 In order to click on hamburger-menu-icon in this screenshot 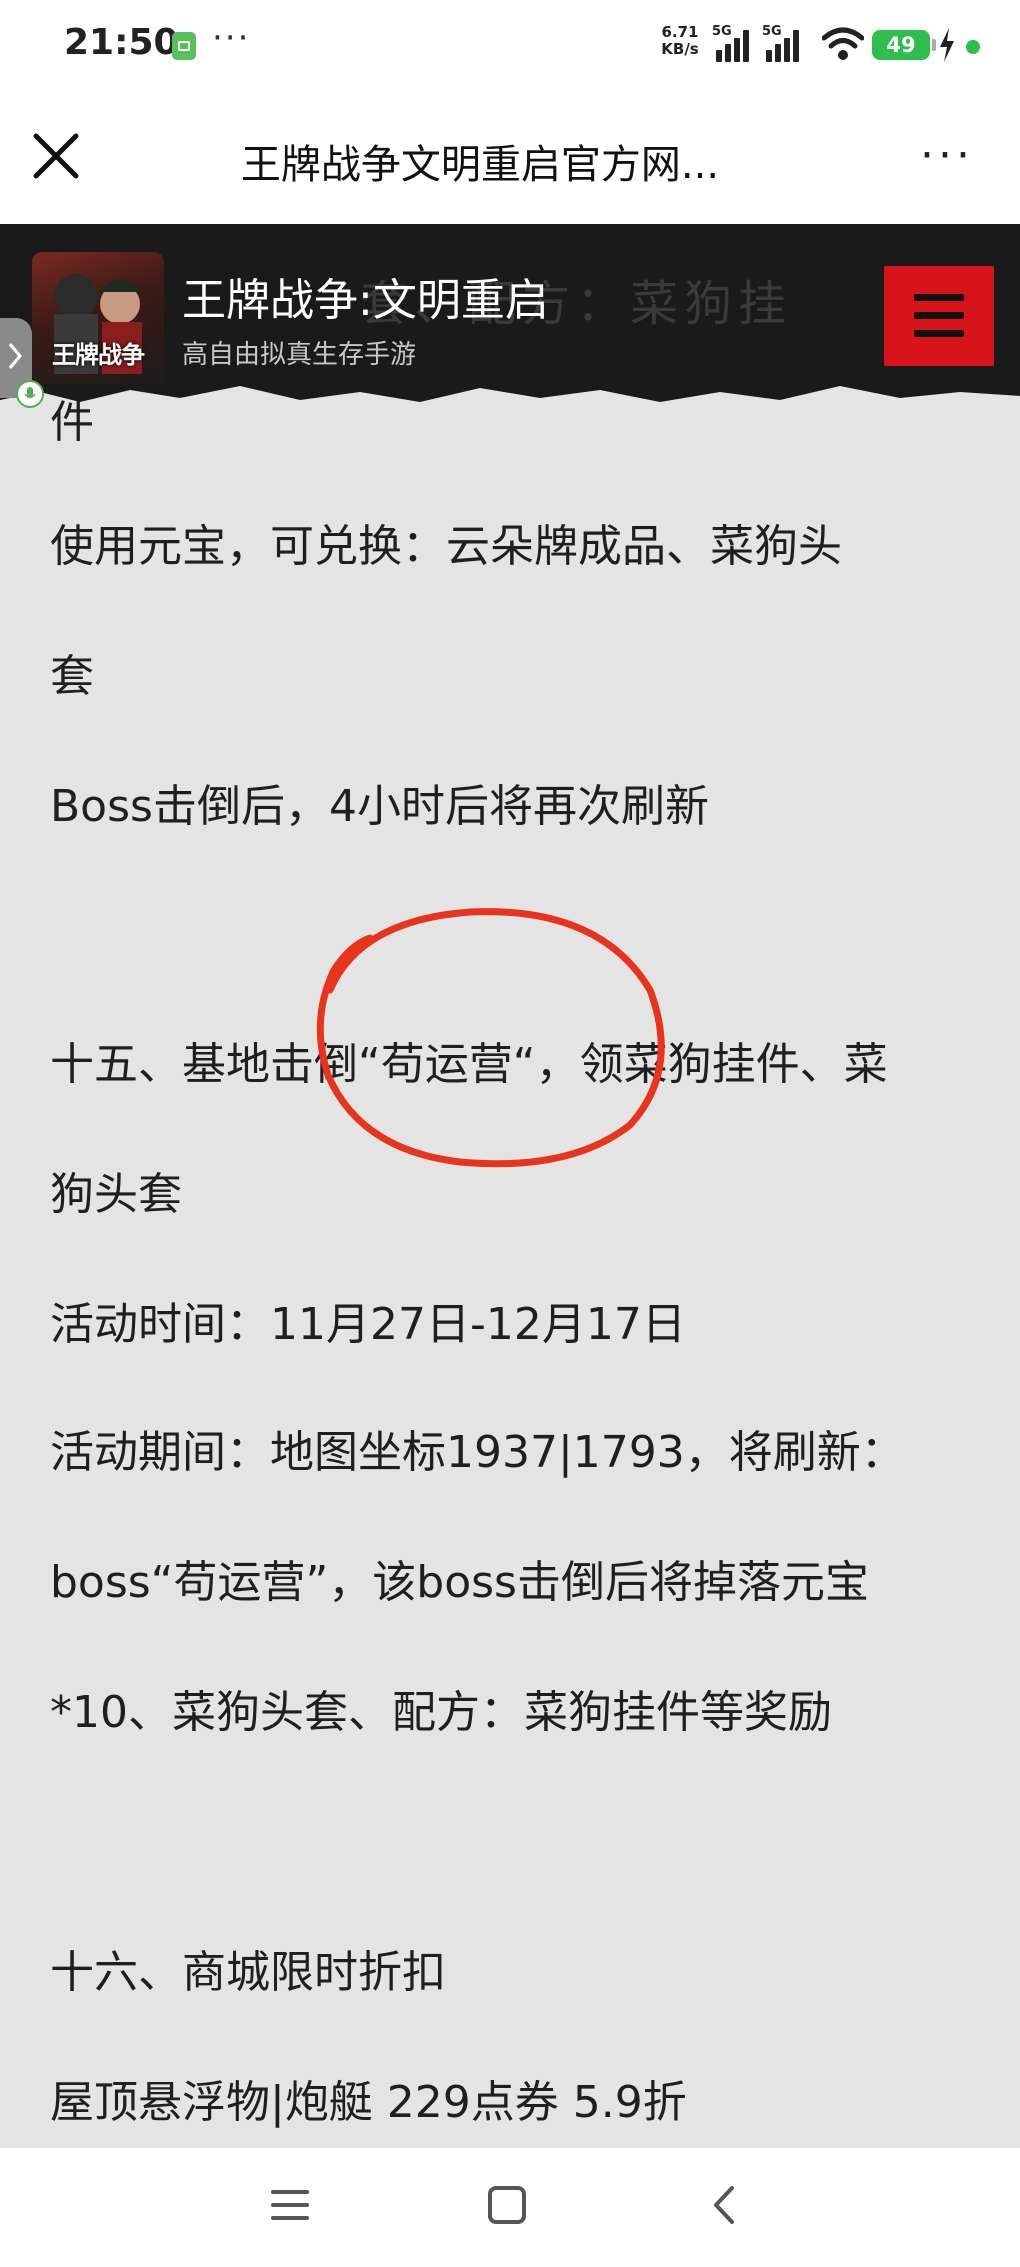, I will do `click(939, 316)`.